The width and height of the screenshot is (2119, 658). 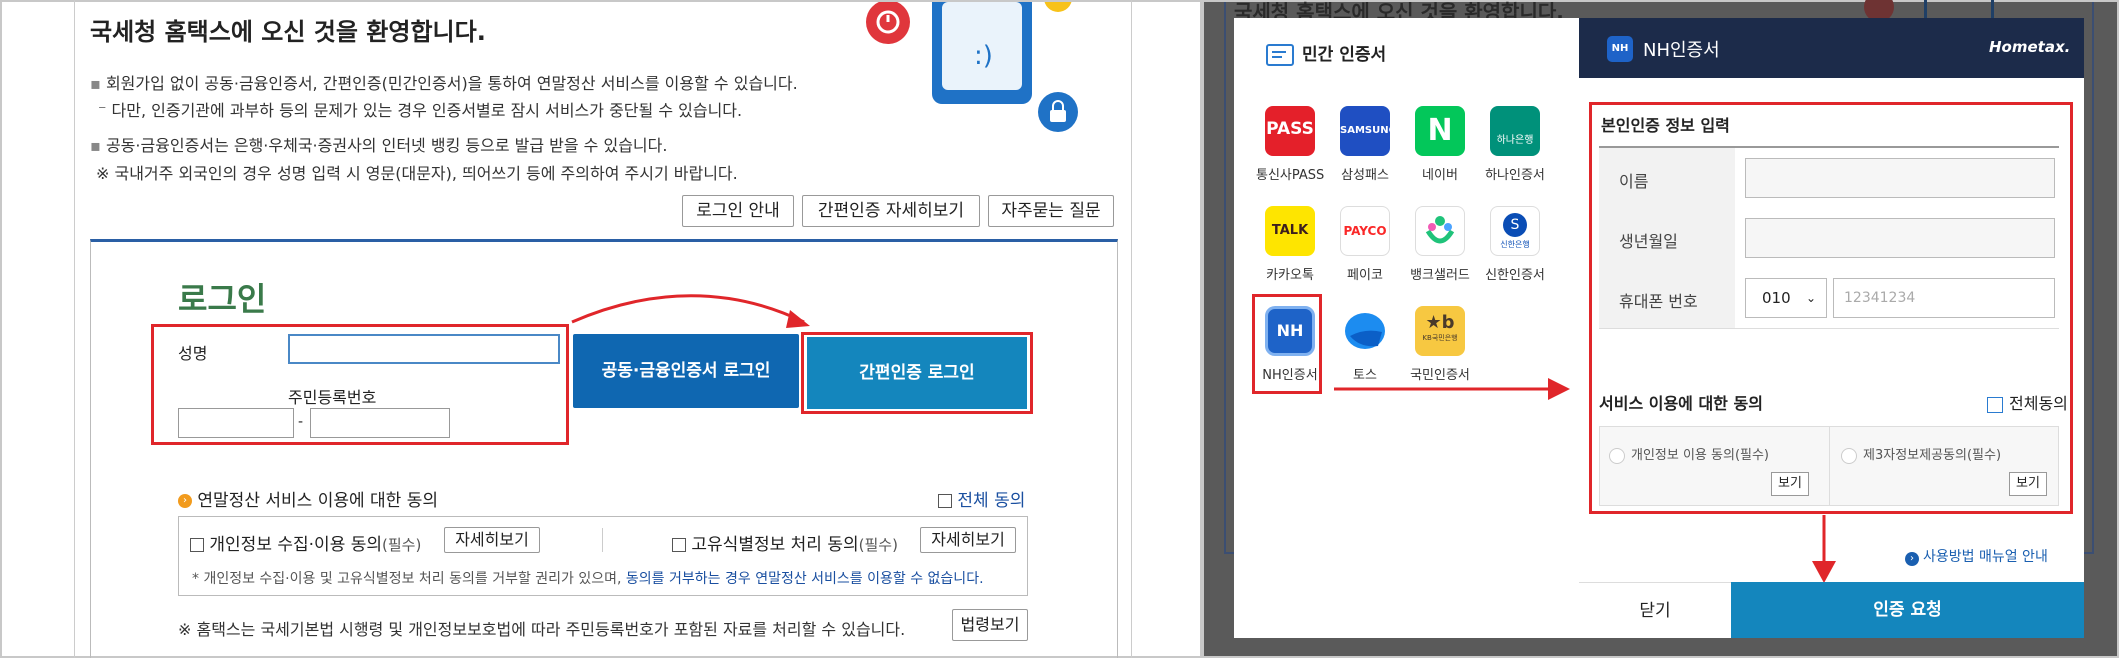 I want to click on consent-divider, so click(x=602, y=540).